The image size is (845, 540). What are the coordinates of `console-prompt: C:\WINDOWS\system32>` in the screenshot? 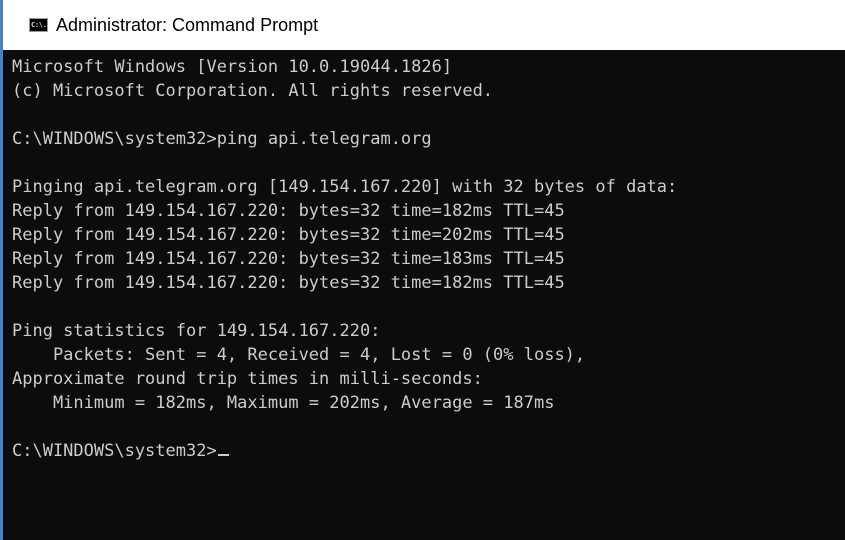 It's located at (114, 451).